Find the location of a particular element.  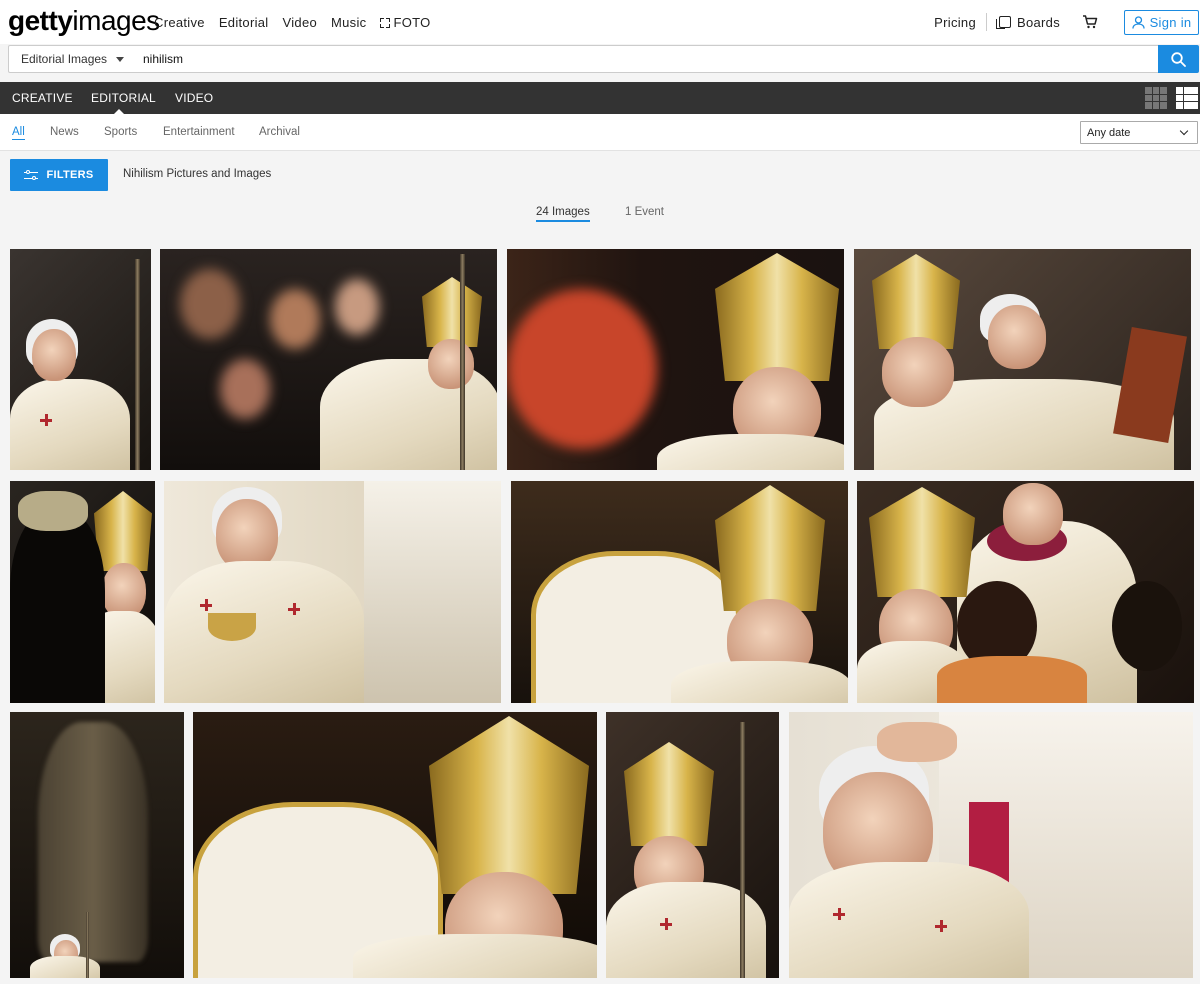

nav-creative: Creative is located at coordinates (179, 22).